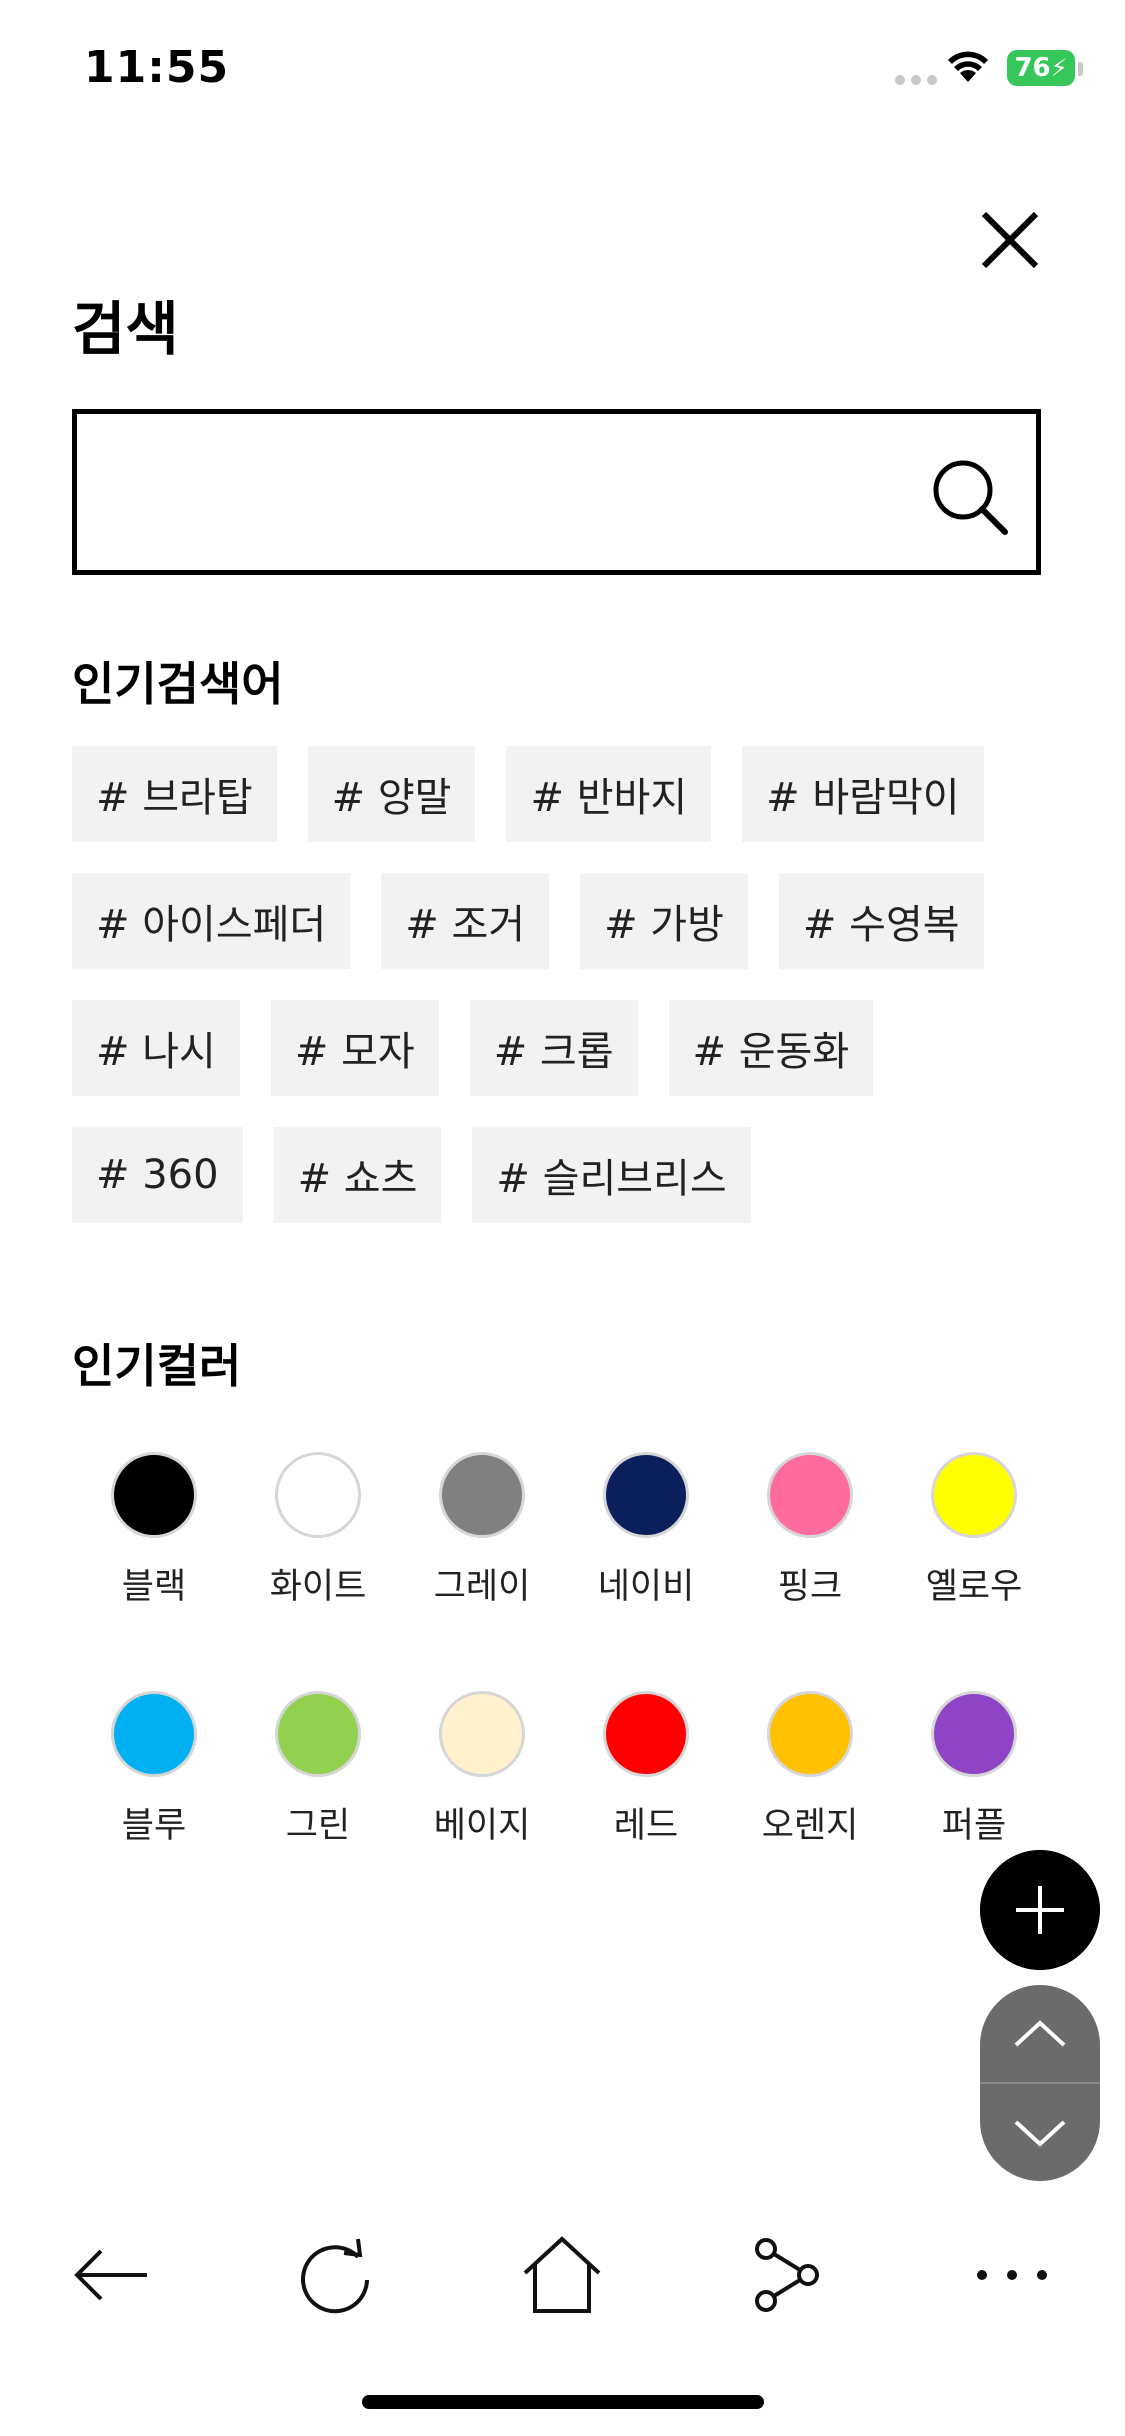 The height and width of the screenshot is (2436, 1125). Describe the element at coordinates (174, 794) in the screenshot. I see `keyword-tag: # 브라탑` at that location.